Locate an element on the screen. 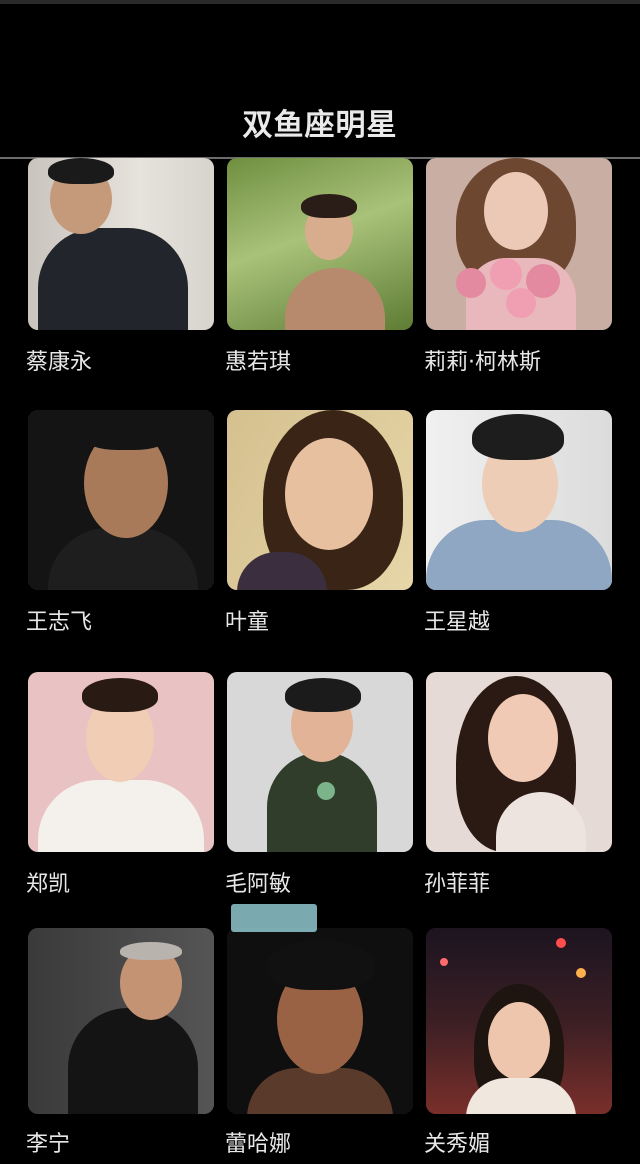  celebrity-card: 关秀媚 is located at coordinates (518, 1042).